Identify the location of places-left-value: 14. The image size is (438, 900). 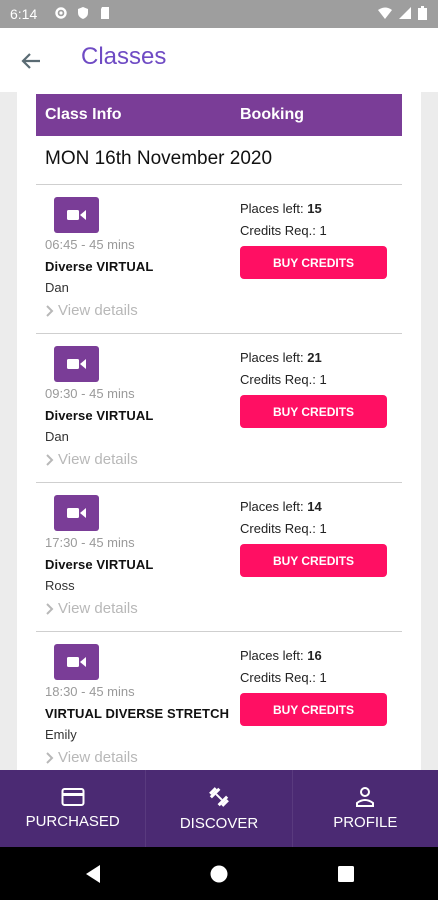
(314, 506).